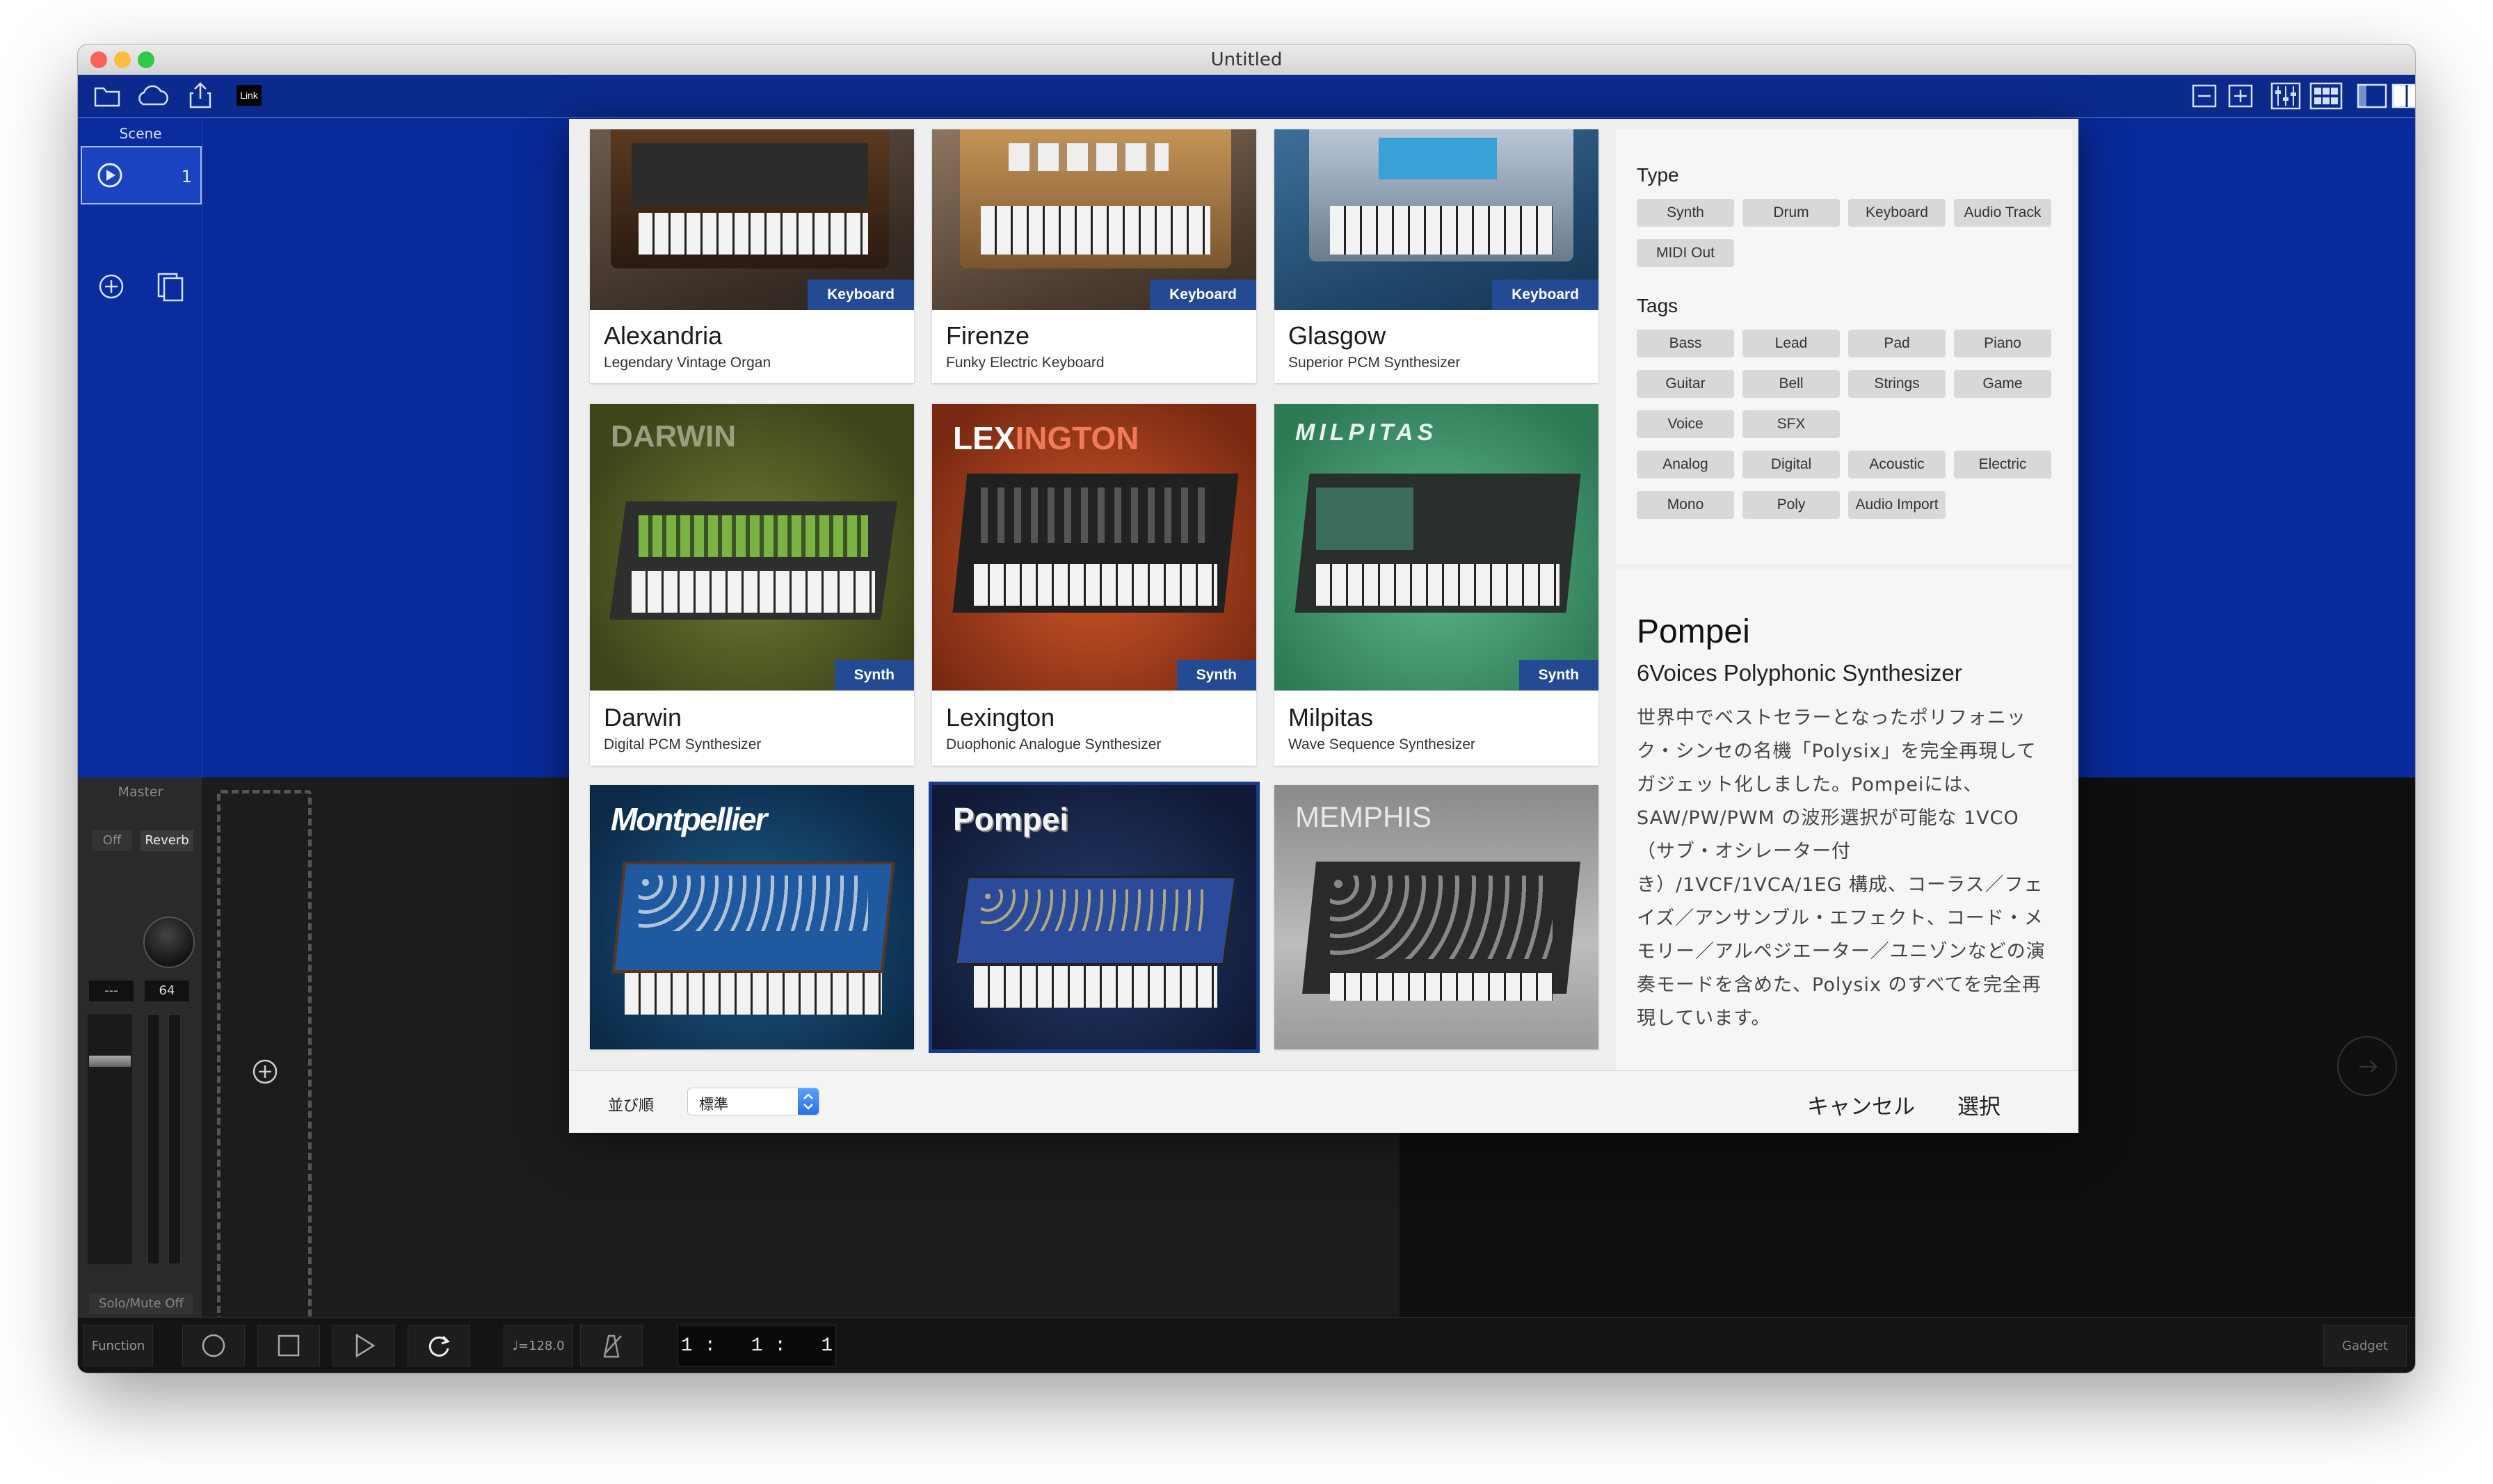 This screenshot has width=2493, height=1484. Describe the element at coordinates (364, 1345) in the screenshot. I see `play-button` at that location.